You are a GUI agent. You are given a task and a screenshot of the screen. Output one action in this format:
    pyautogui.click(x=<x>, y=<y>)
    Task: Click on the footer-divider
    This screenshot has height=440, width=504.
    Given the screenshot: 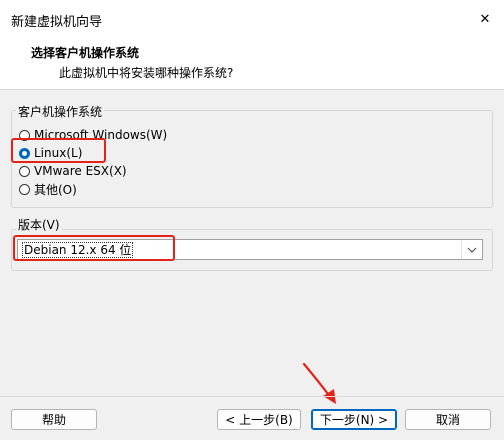 What is the action you would take?
    pyautogui.click(x=252, y=396)
    